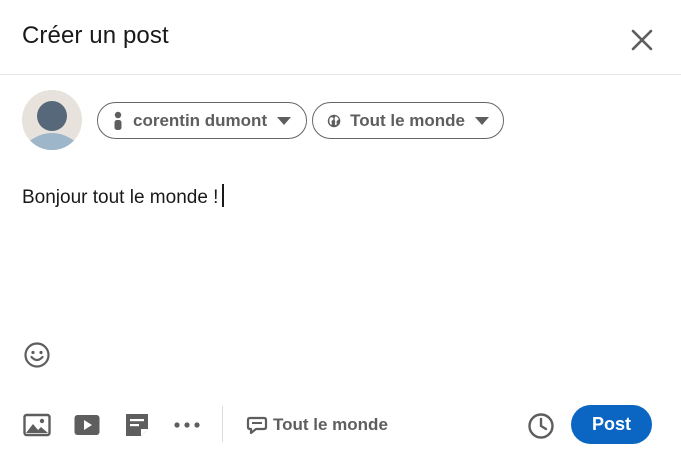  I want to click on emoji-icon, so click(37, 355).